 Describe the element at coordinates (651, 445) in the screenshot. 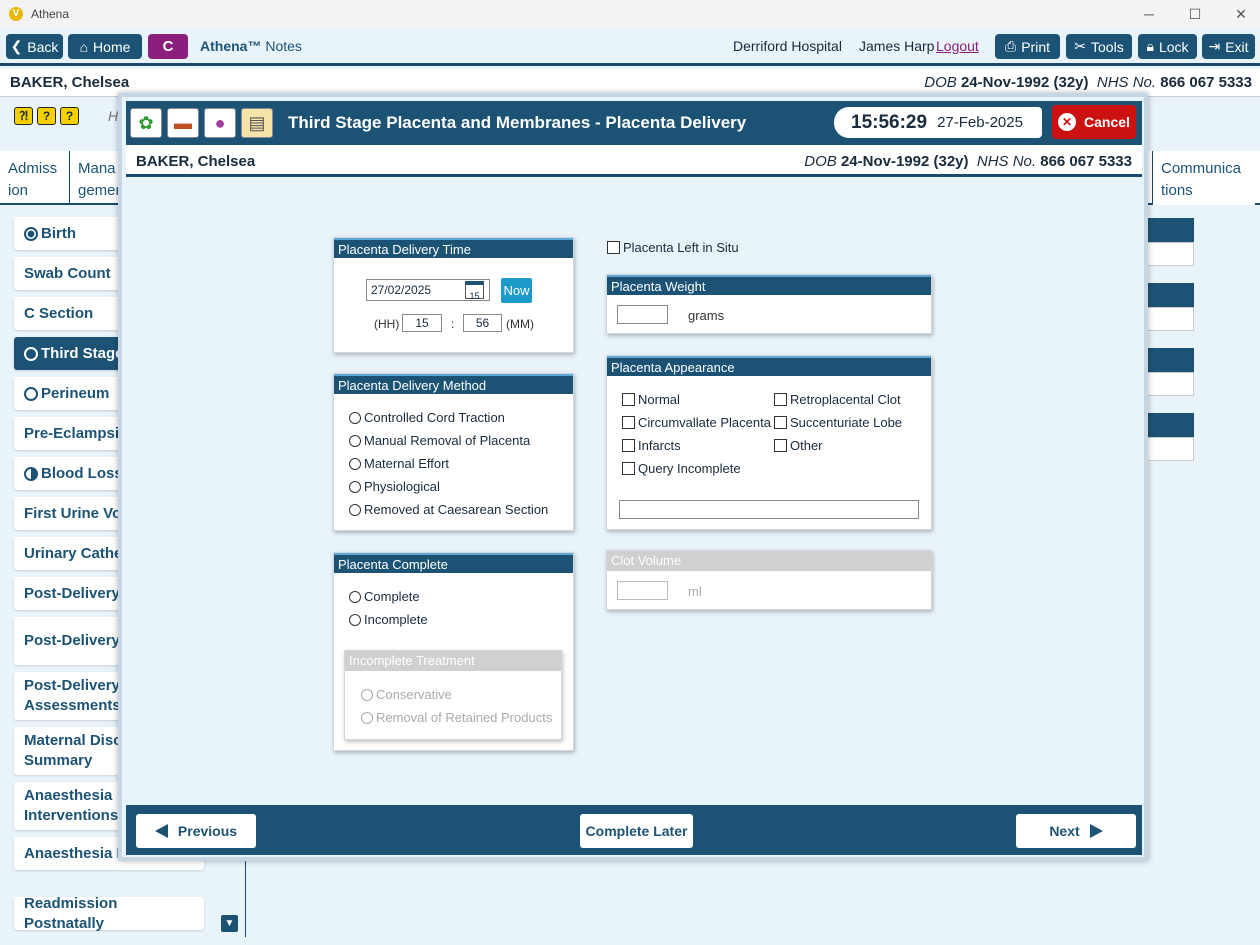

I see `appearance-checkbox: Infarcts` at that location.